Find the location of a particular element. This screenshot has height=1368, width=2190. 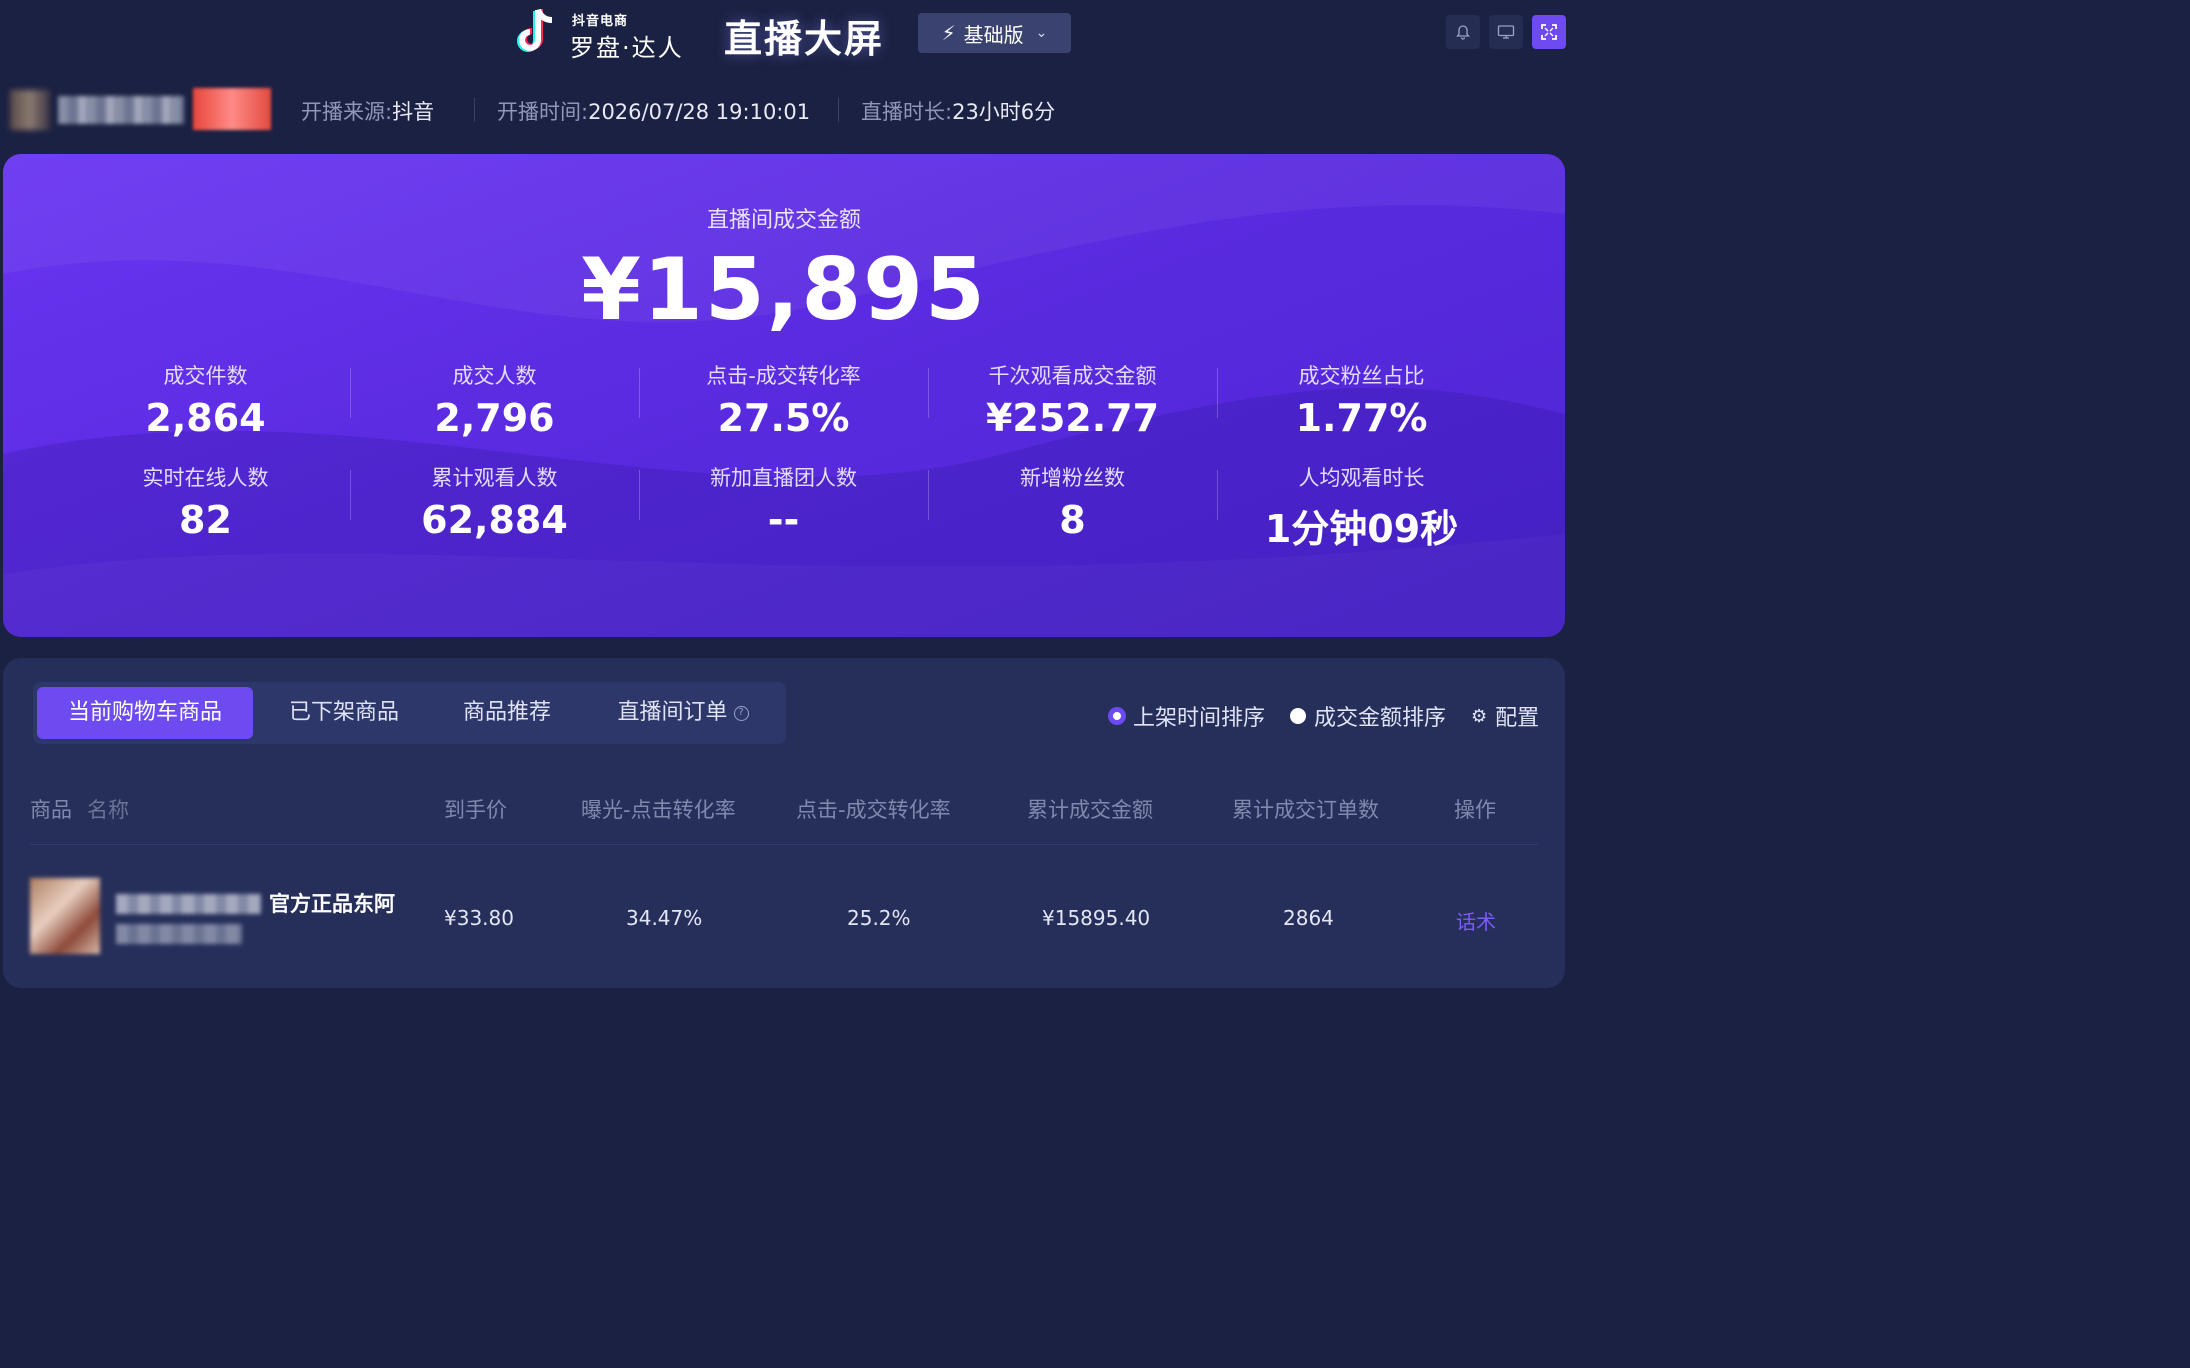

radio-selected-icon is located at coordinates (1117, 716).